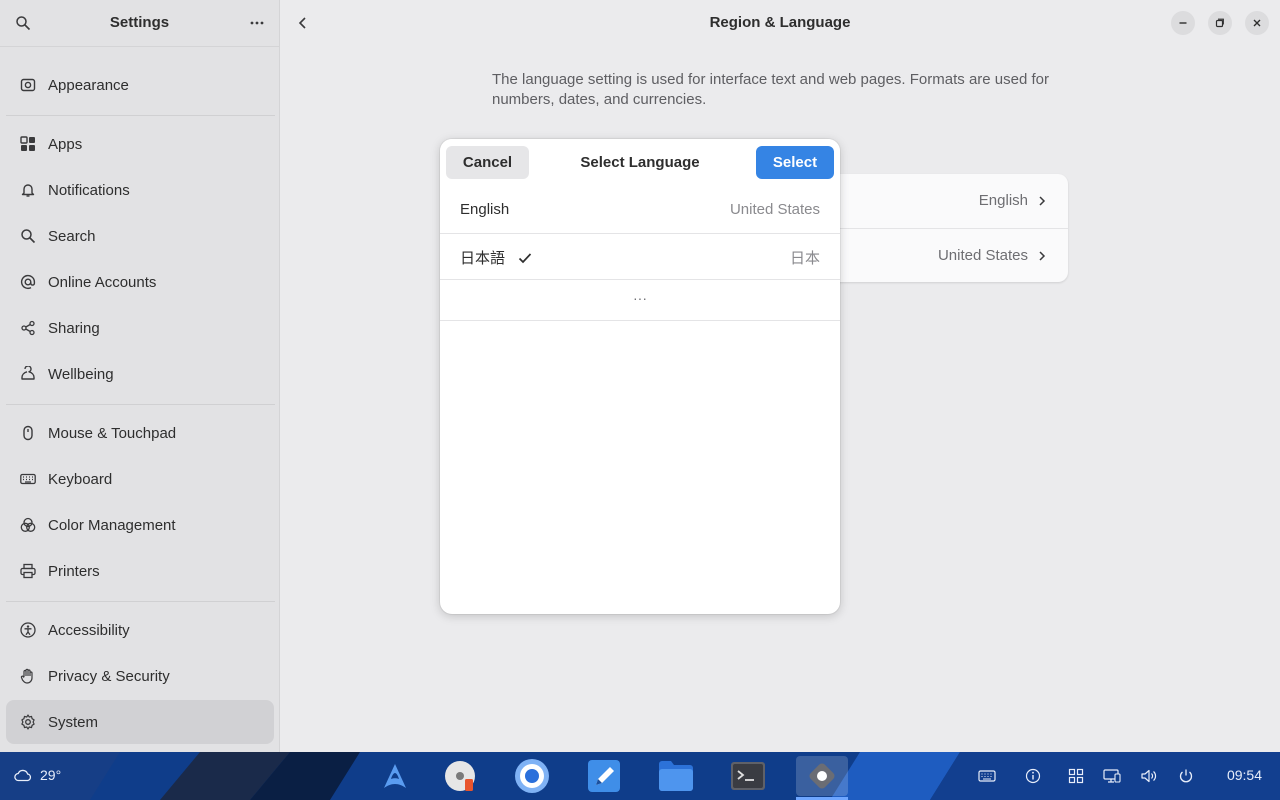 This screenshot has width=1280, height=800. I want to click on tray-workspaces, so click(1076, 776).